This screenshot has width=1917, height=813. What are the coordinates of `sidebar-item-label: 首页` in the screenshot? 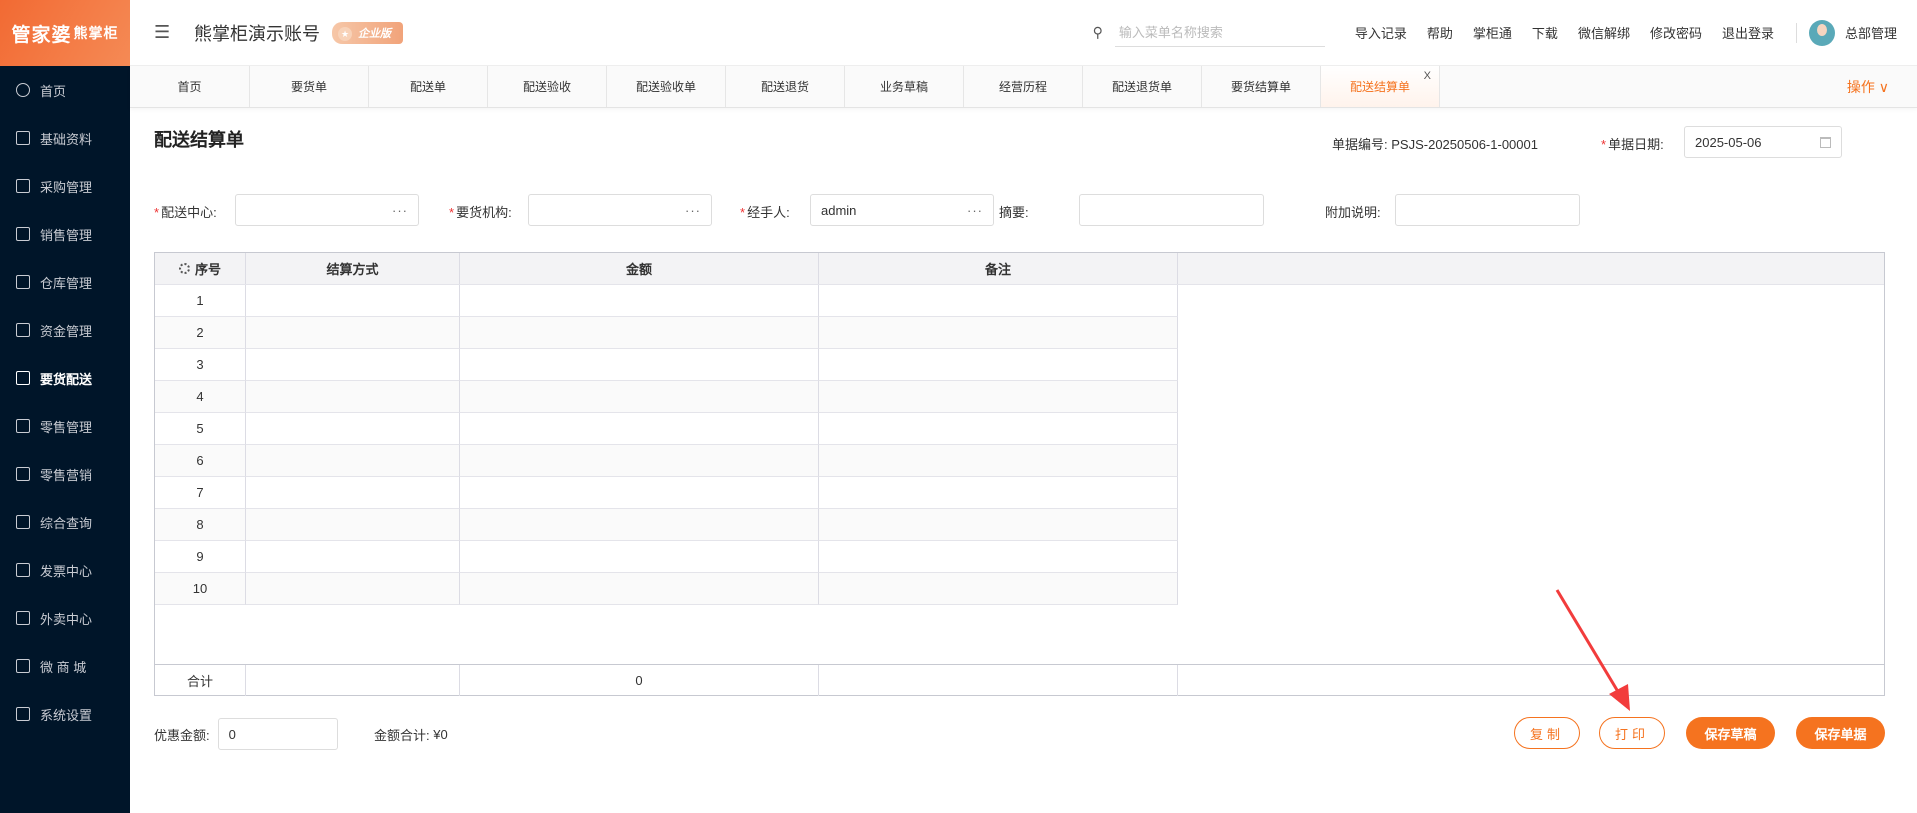 It's located at (53, 91).